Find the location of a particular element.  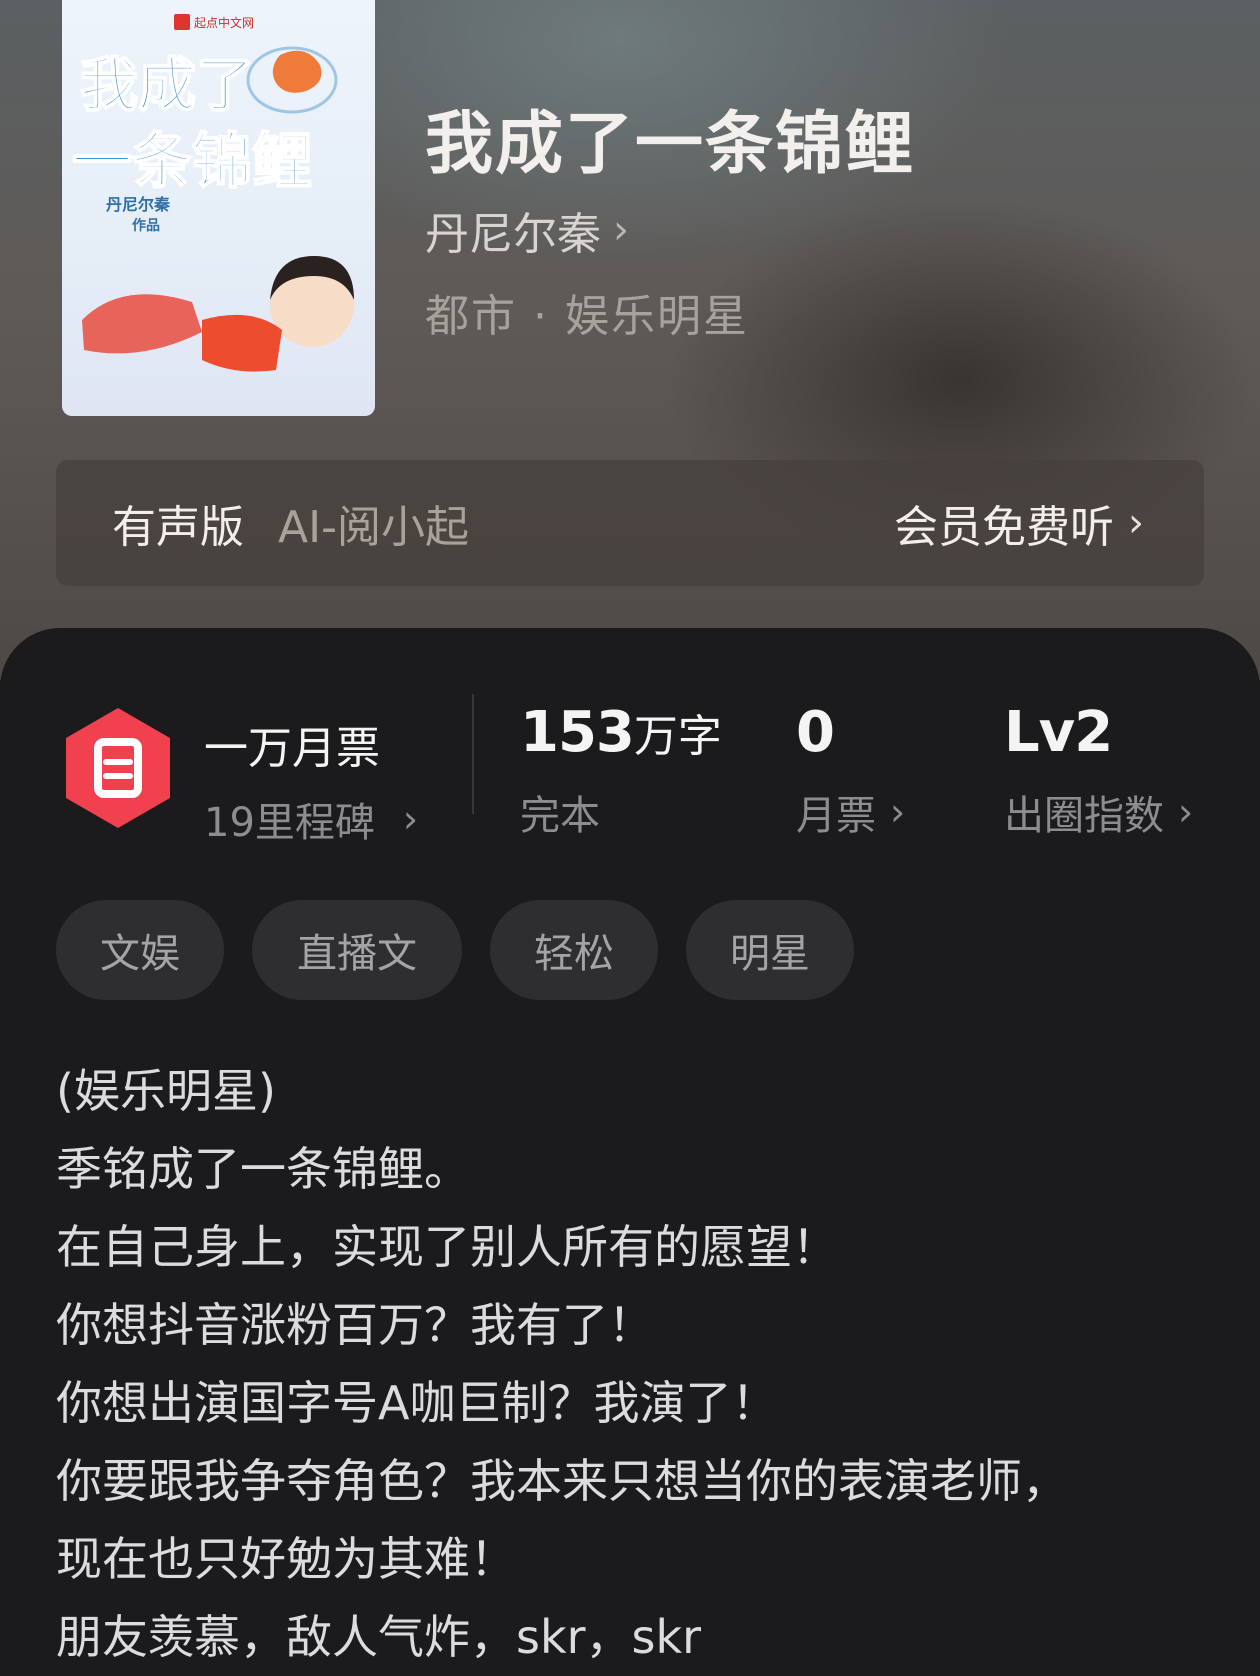

book-cover: 起点中文网 我成了 一条锦鲤 丹尼尔秦 作品 is located at coordinates (218, 208).